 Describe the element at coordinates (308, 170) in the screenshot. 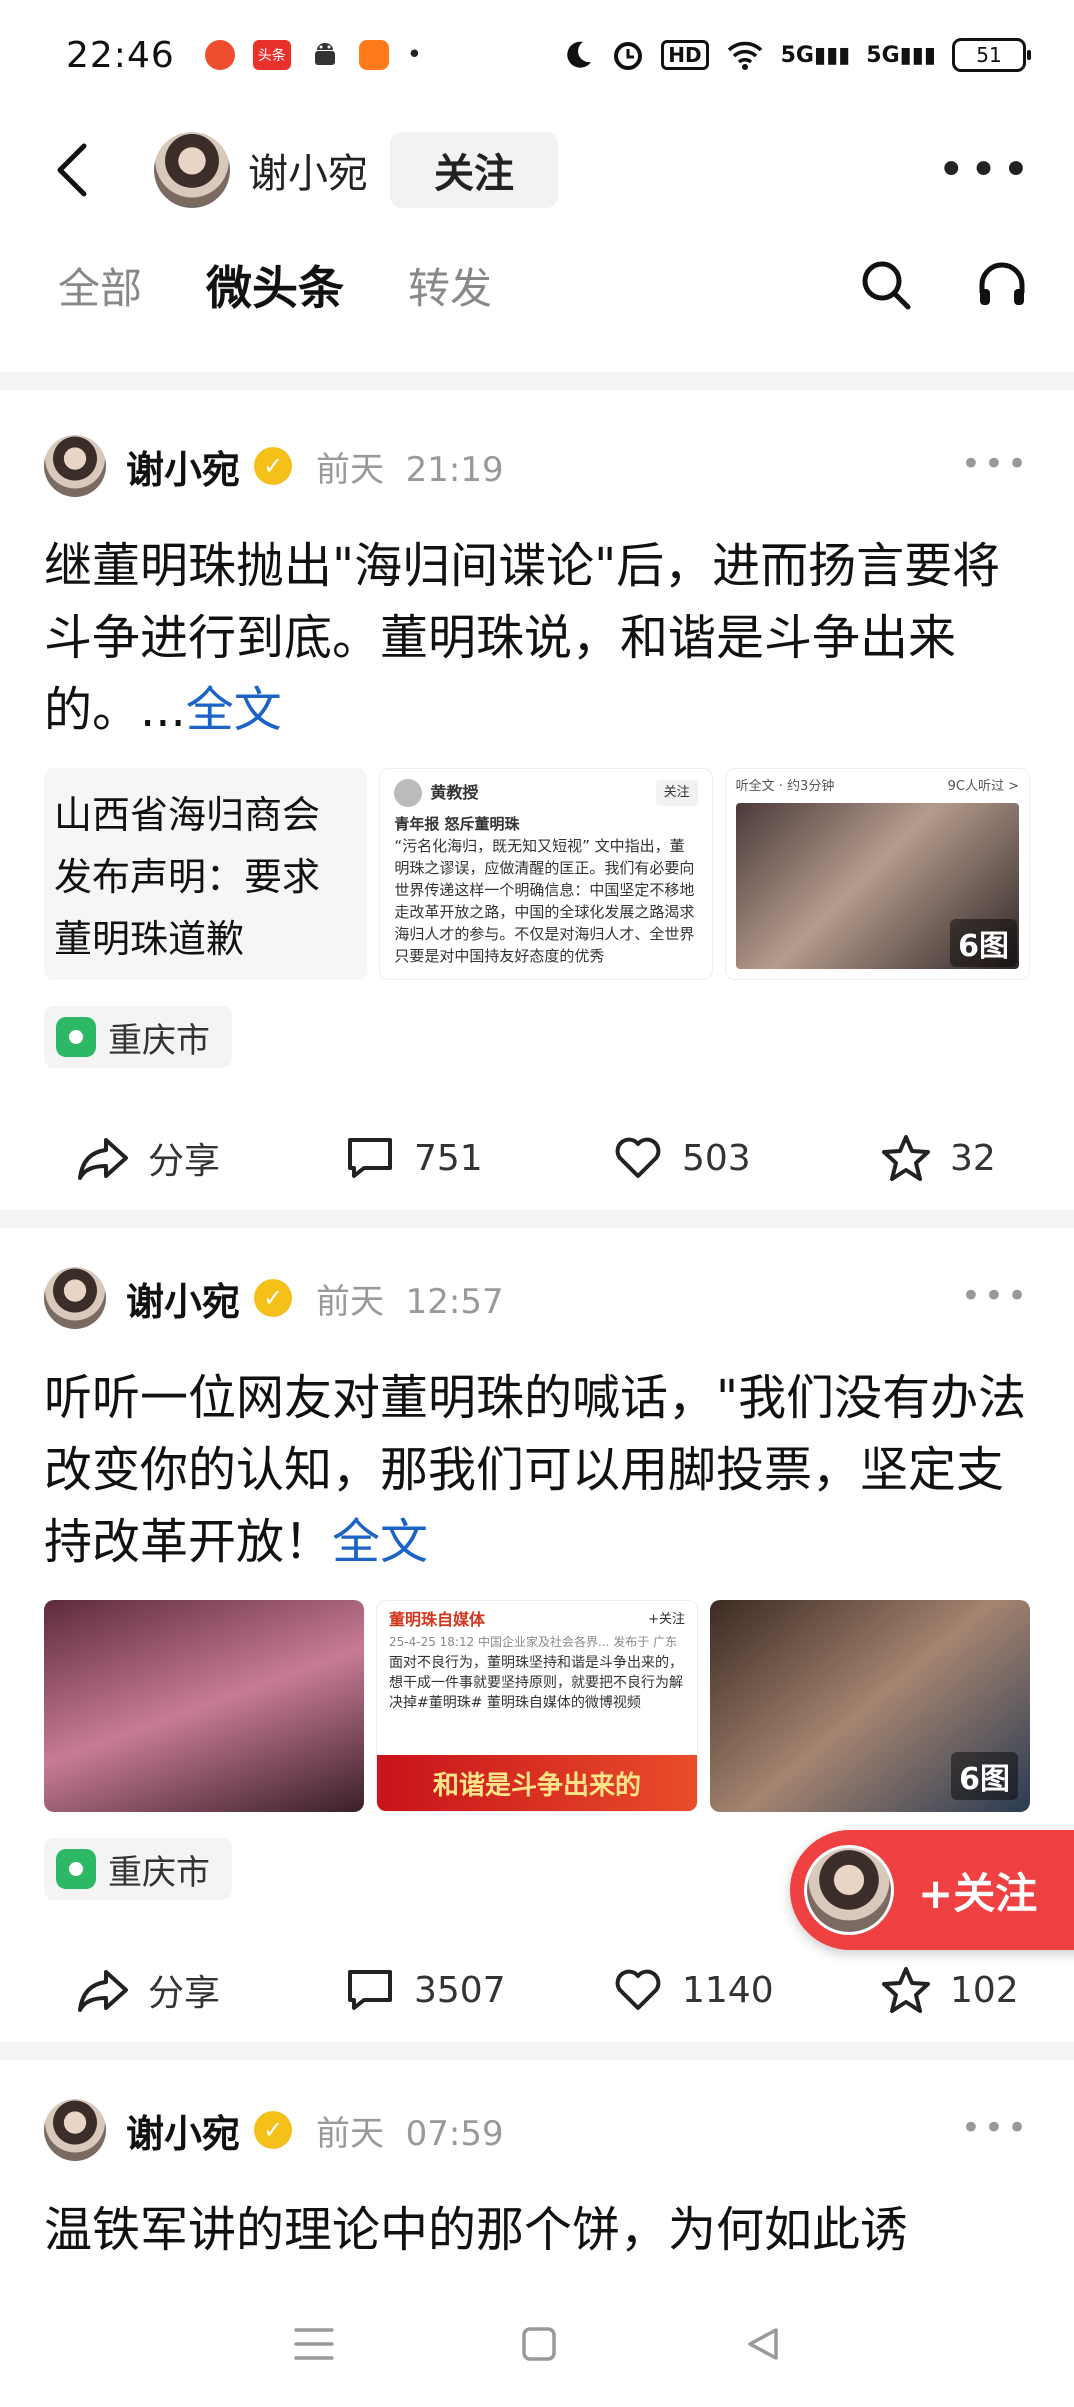

I see `profile-name: 谢小宛` at that location.